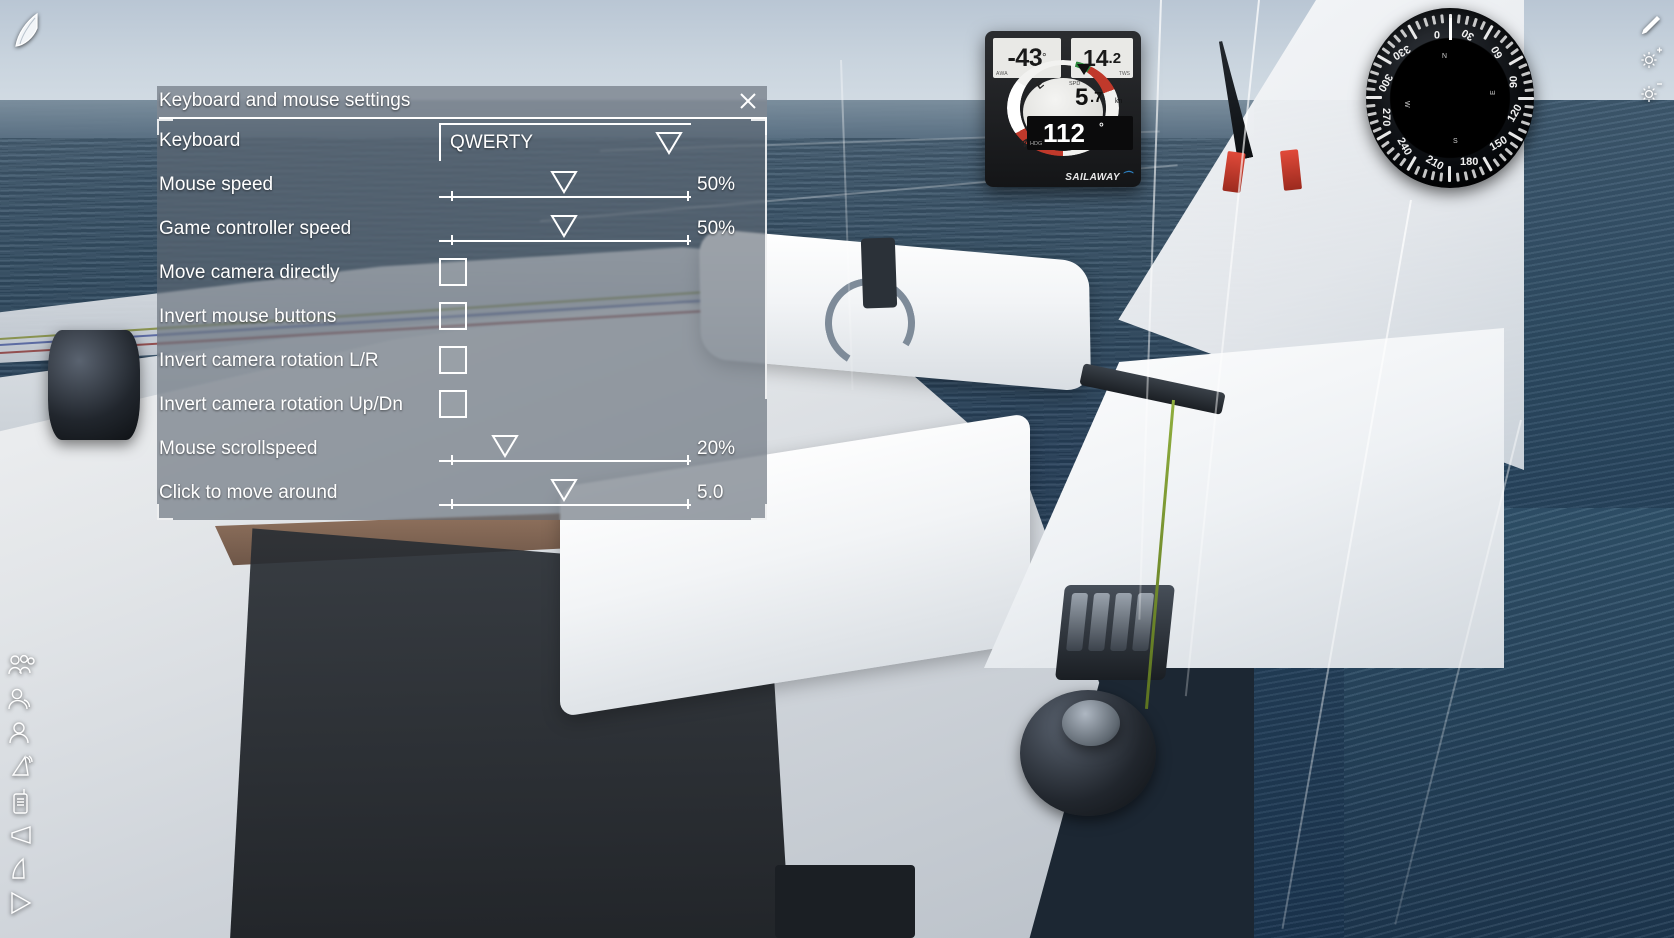 Image resolution: width=1674 pixels, height=938 pixels. Describe the element at coordinates (285, 100) in the screenshot. I see `dialog-title: Keyboard and mouse settings` at that location.